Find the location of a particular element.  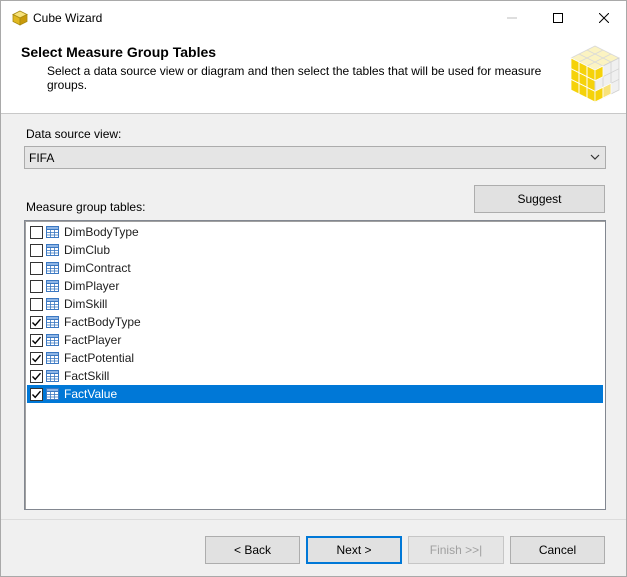

list-item: FactSkill is located at coordinates (315, 376).